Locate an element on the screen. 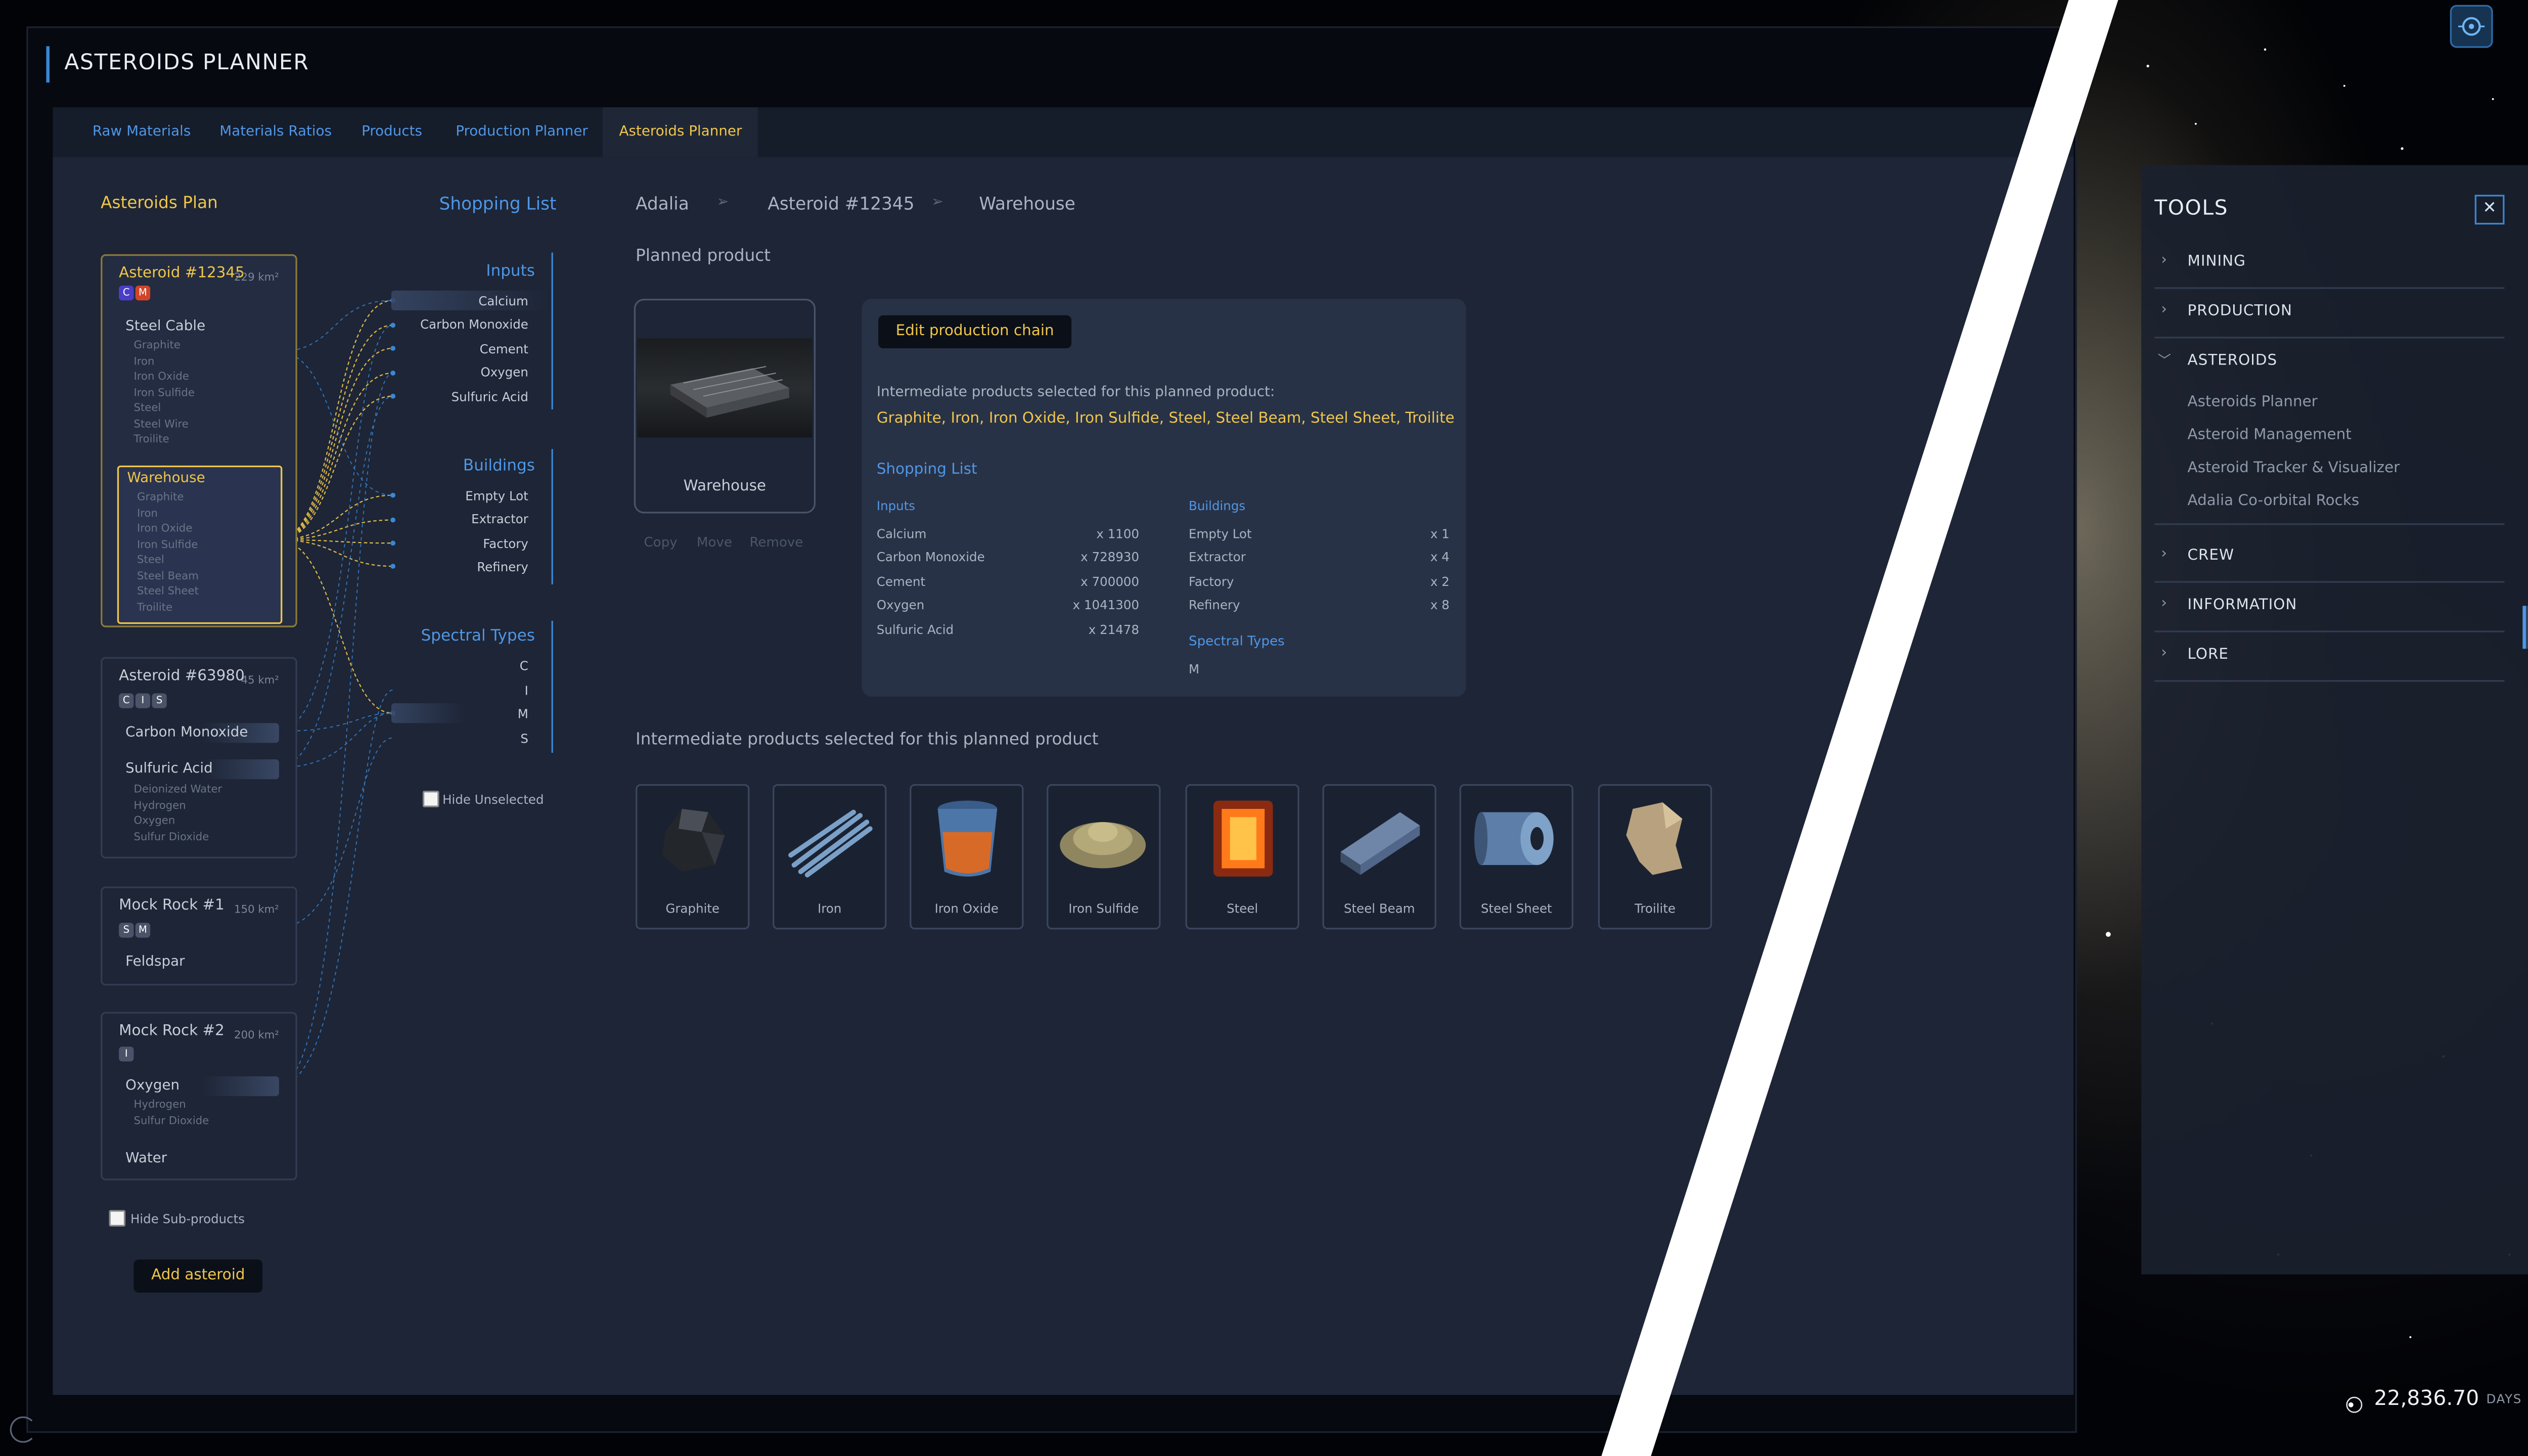  tools-item-asteroid-tracker: Asteroid Tracker & Visualizer is located at coordinates (2294, 469).